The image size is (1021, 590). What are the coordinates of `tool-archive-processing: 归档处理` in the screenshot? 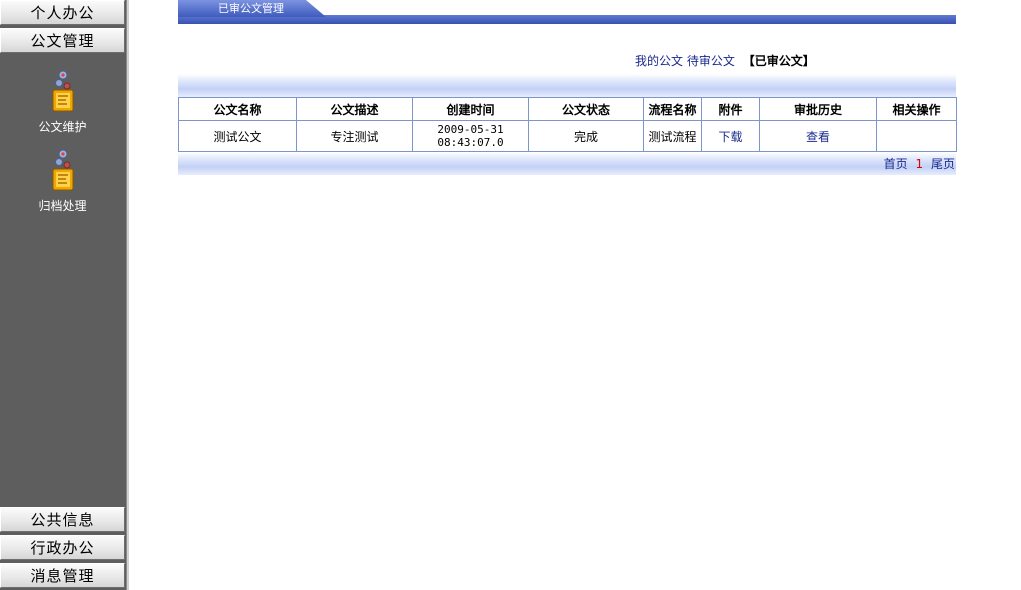 It's located at (62, 181).